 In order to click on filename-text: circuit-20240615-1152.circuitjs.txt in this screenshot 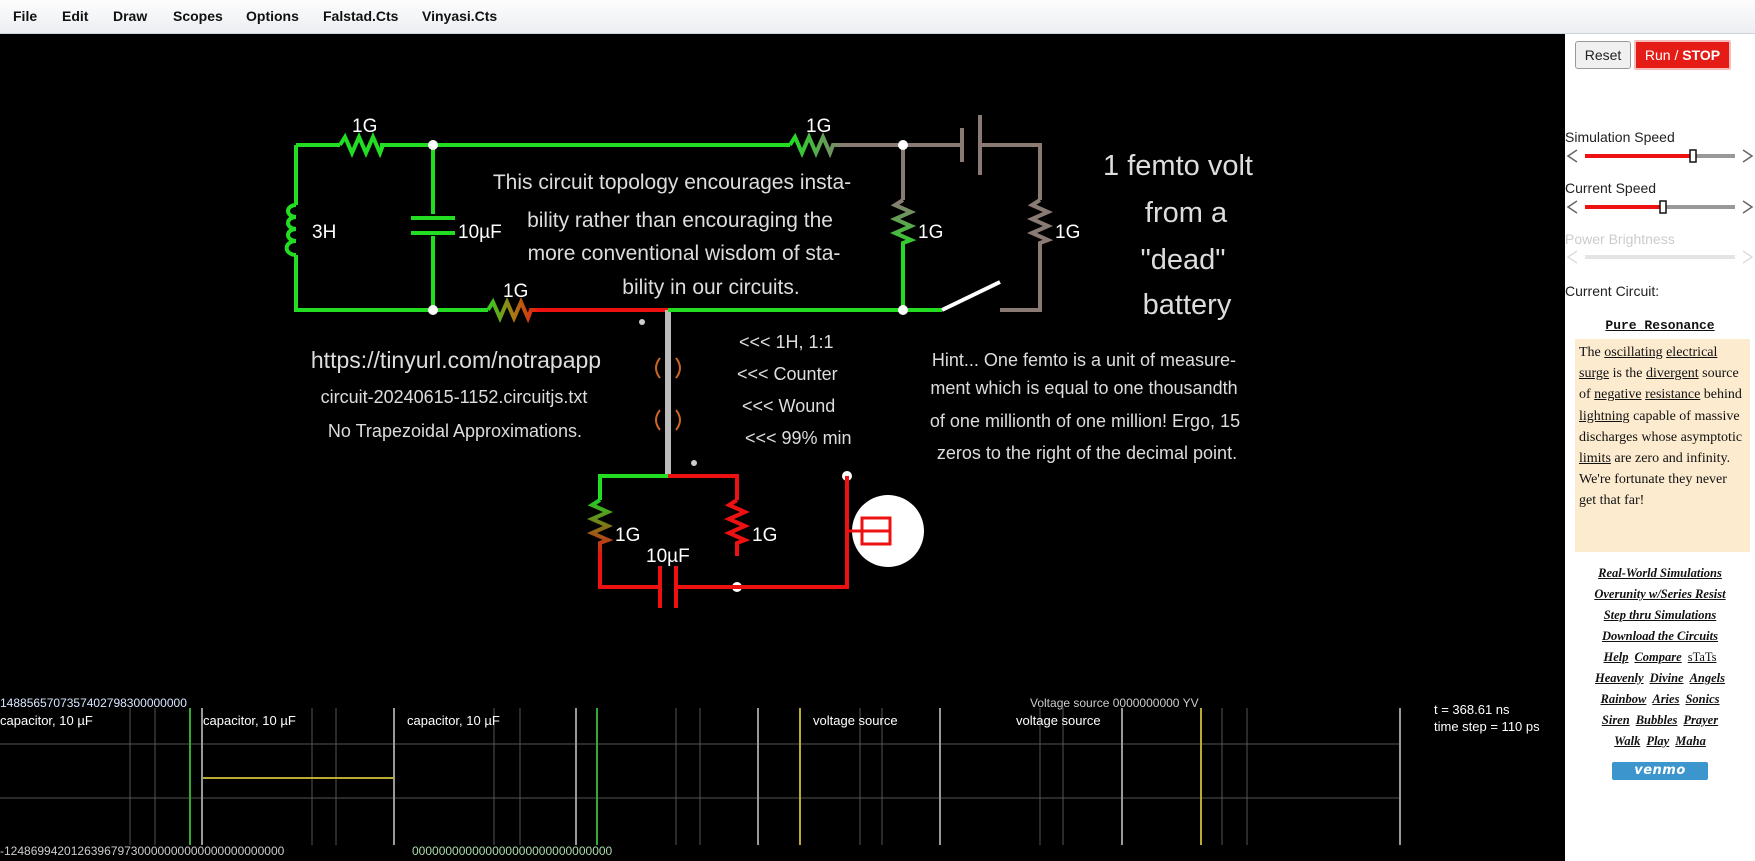, I will do `click(454, 397)`.